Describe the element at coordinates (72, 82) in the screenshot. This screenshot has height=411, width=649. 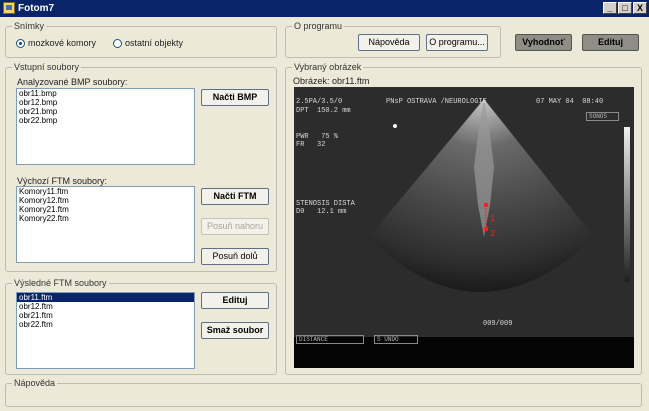
I see `bmp-label: Analyzované BMP soubory:` at that location.